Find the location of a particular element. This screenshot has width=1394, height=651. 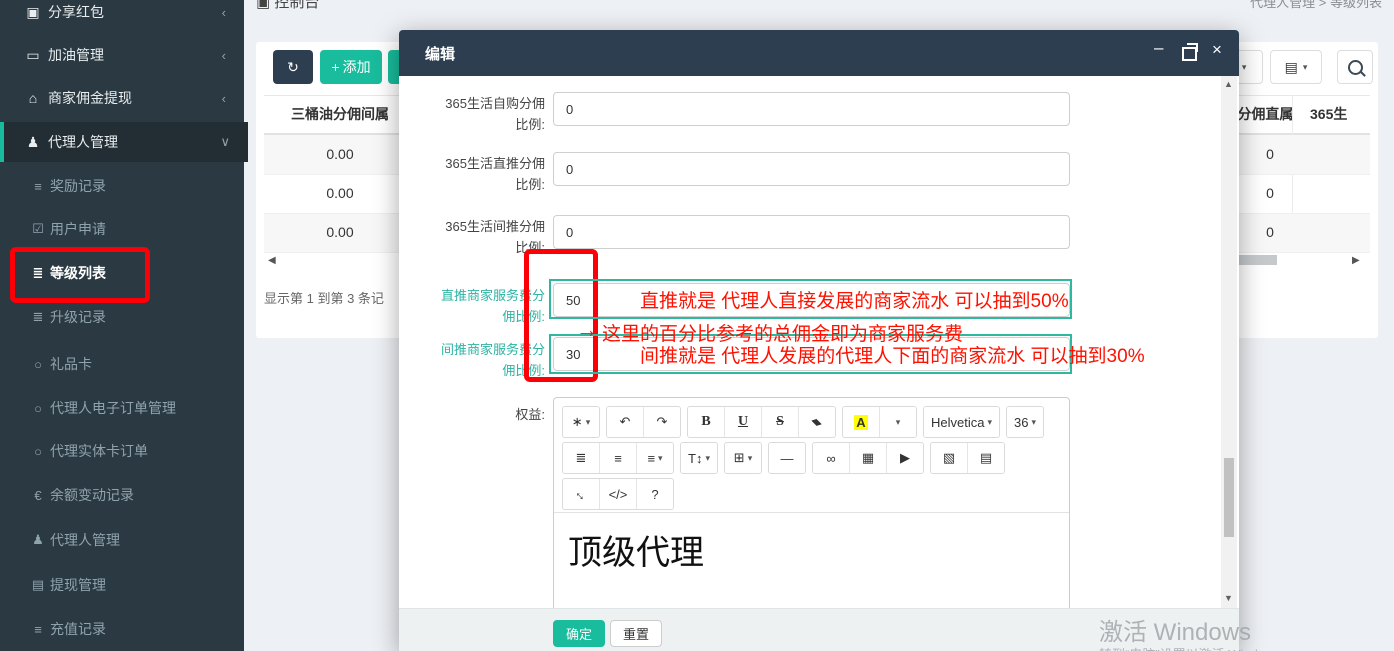

sidebar-item-refuel-management: ▭ 加油管理 ‹ is located at coordinates (122, 55).